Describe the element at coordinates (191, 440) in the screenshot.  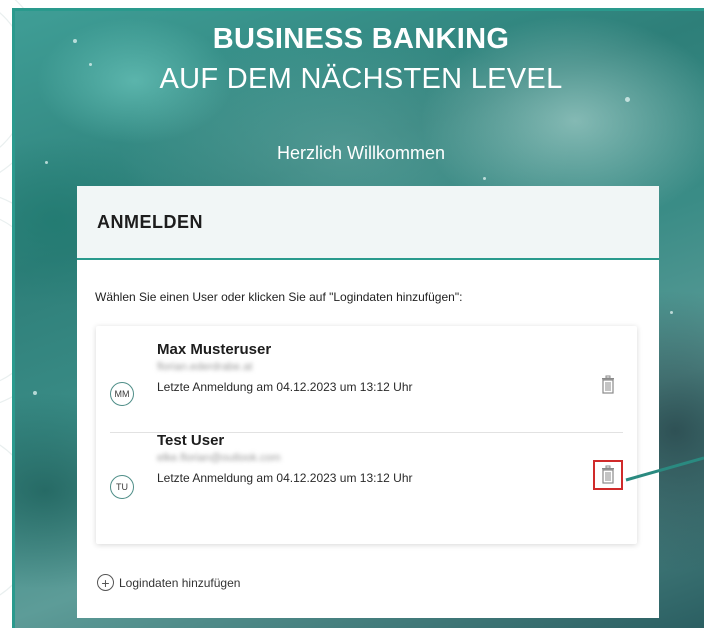
I see `user-name: Test User` at that location.